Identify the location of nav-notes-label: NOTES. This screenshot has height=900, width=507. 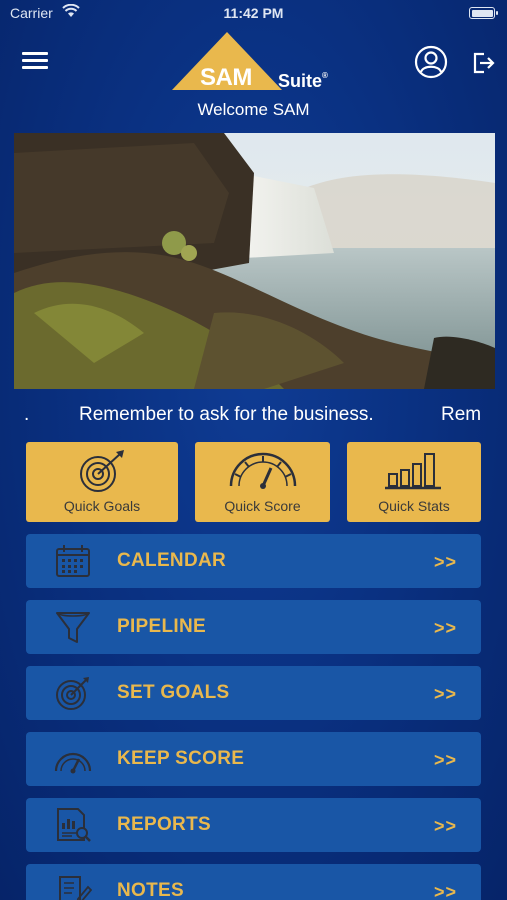
(150, 890).